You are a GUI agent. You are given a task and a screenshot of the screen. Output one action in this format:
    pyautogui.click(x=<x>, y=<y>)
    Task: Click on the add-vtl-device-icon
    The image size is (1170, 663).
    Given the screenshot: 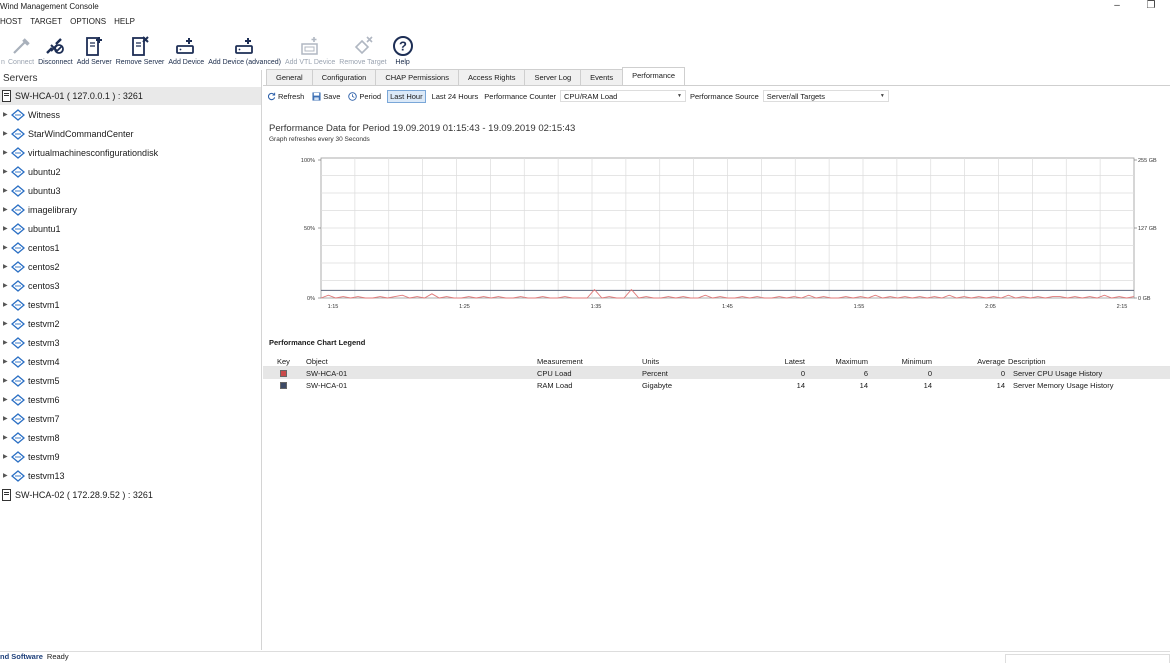 What is the action you would take?
    pyautogui.click(x=309, y=46)
    